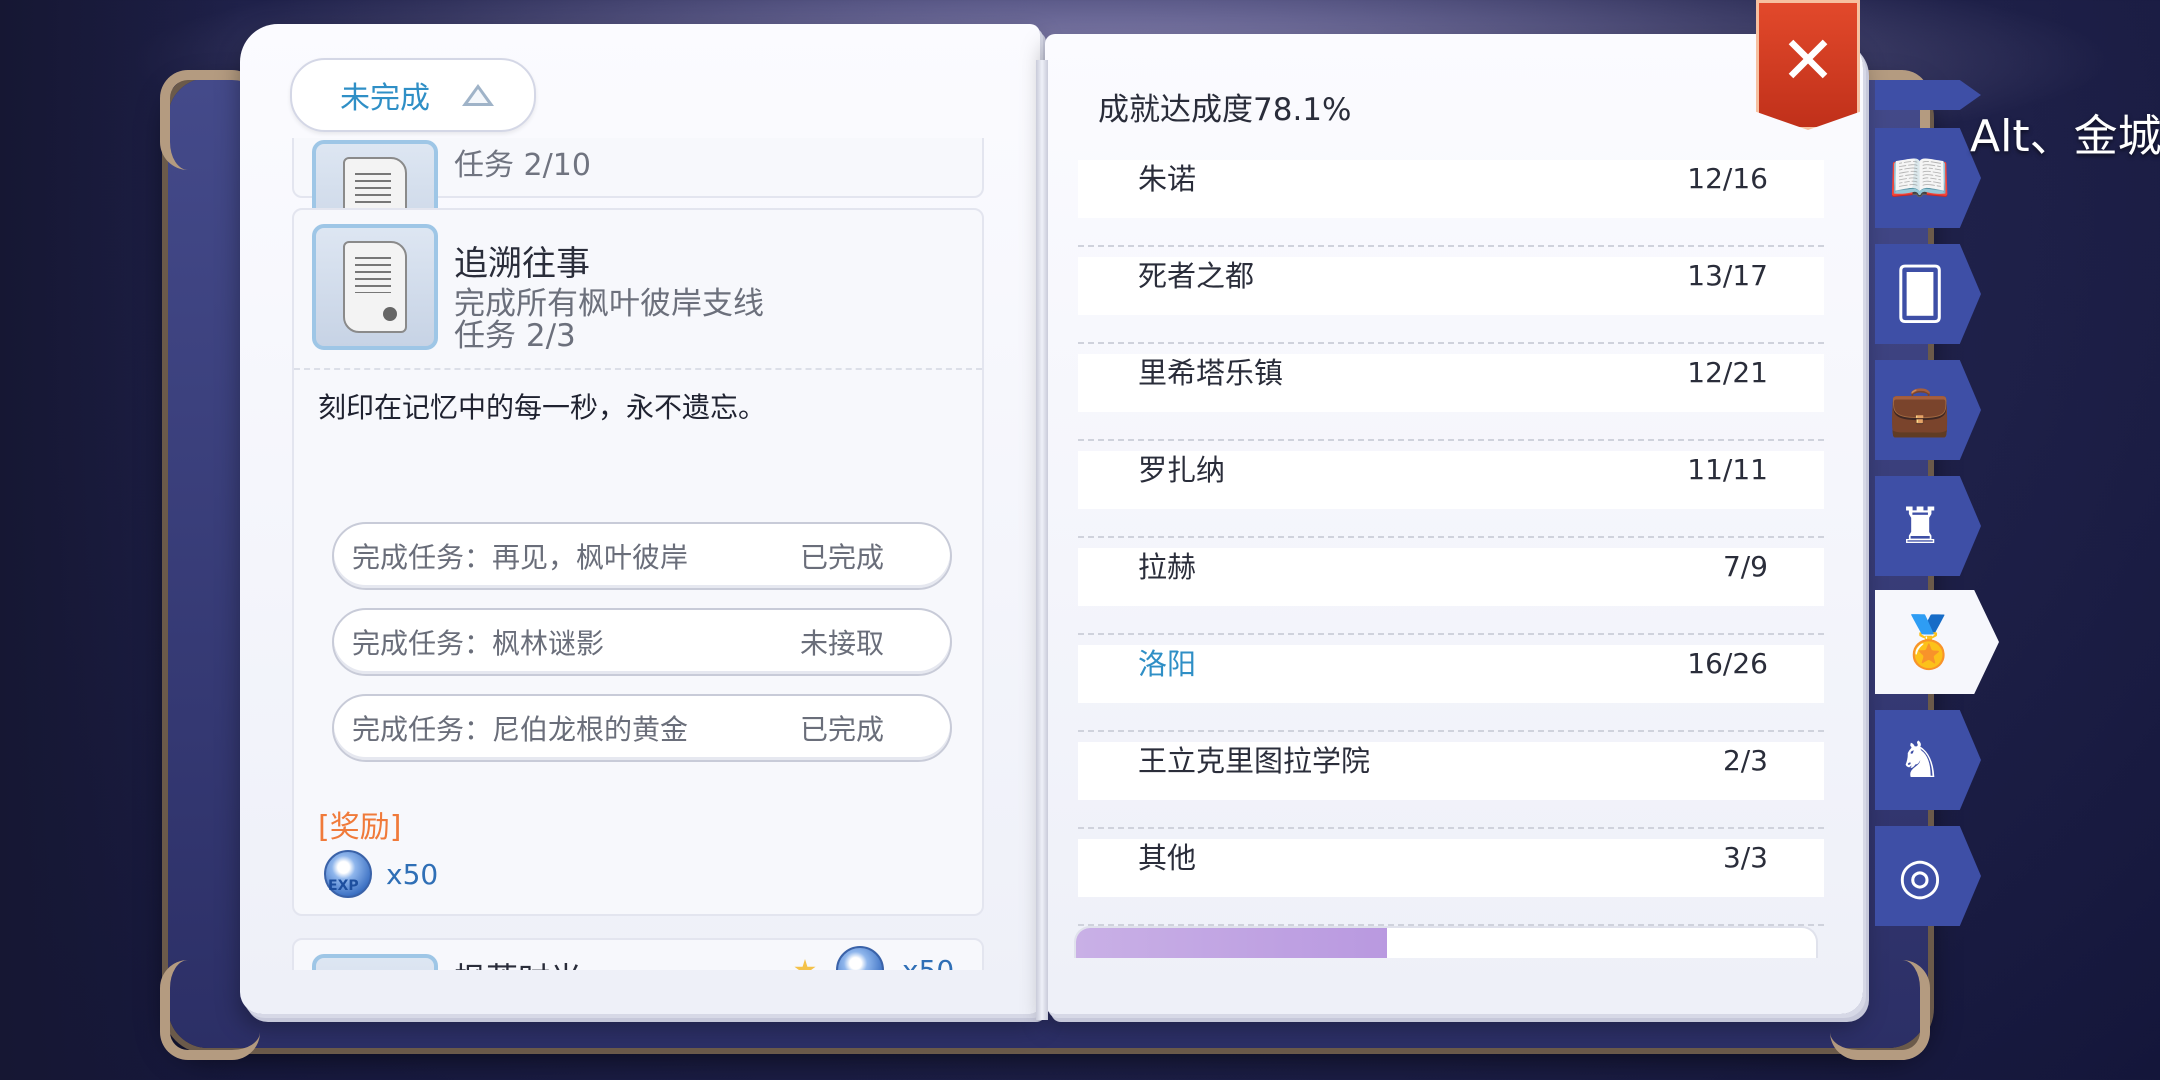 This screenshot has width=2160, height=1080. I want to click on side-tab-gauge: ◎, so click(1928, 876).